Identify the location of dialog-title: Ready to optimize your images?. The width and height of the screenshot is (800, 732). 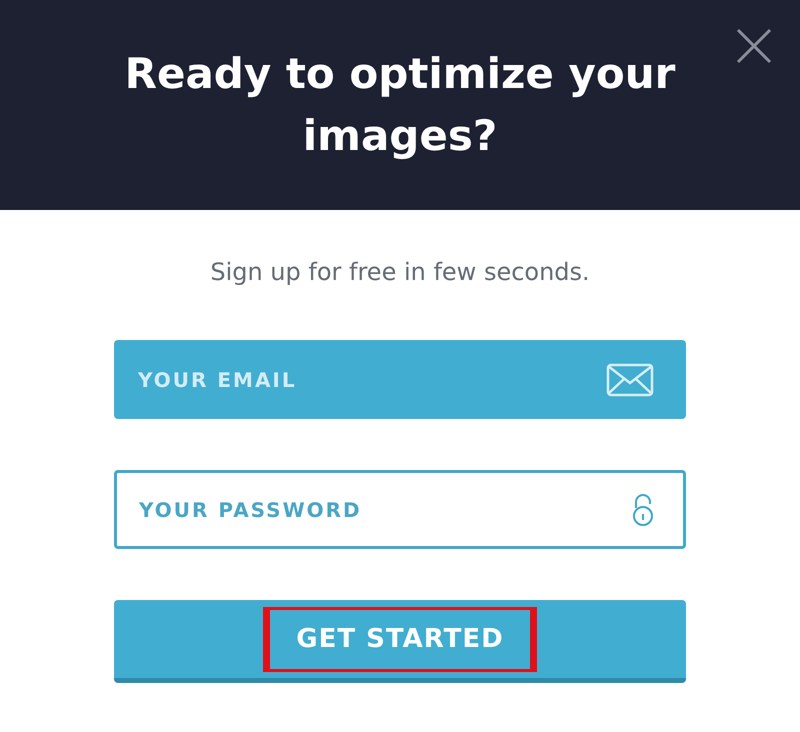
(400, 105).